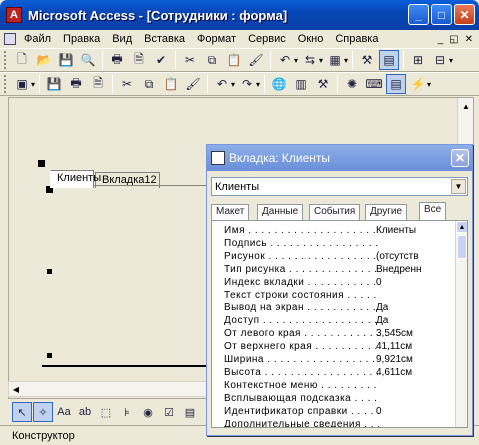  Describe the element at coordinates (339, 186) in the screenshot. I see `object-selector: Клиенты ▼` at that location.